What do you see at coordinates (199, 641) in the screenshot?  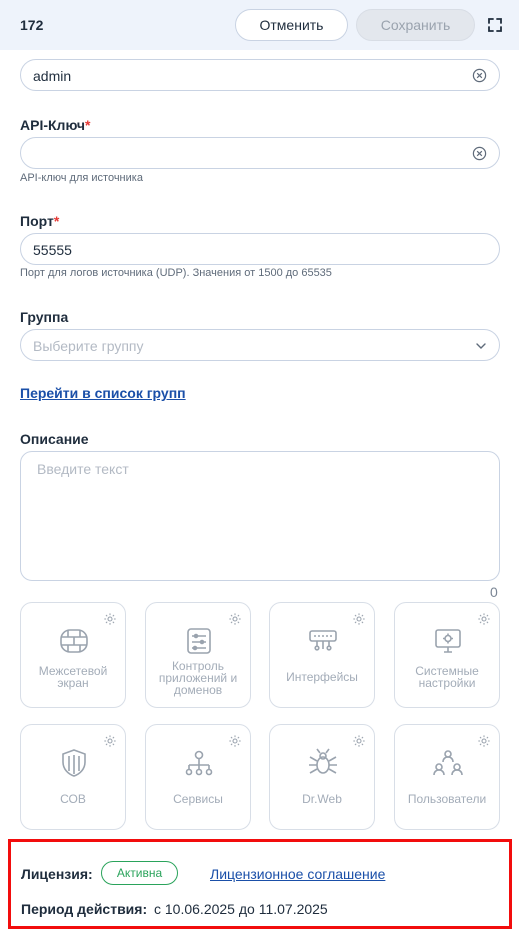 I see `app-control-icon` at bounding box center [199, 641].